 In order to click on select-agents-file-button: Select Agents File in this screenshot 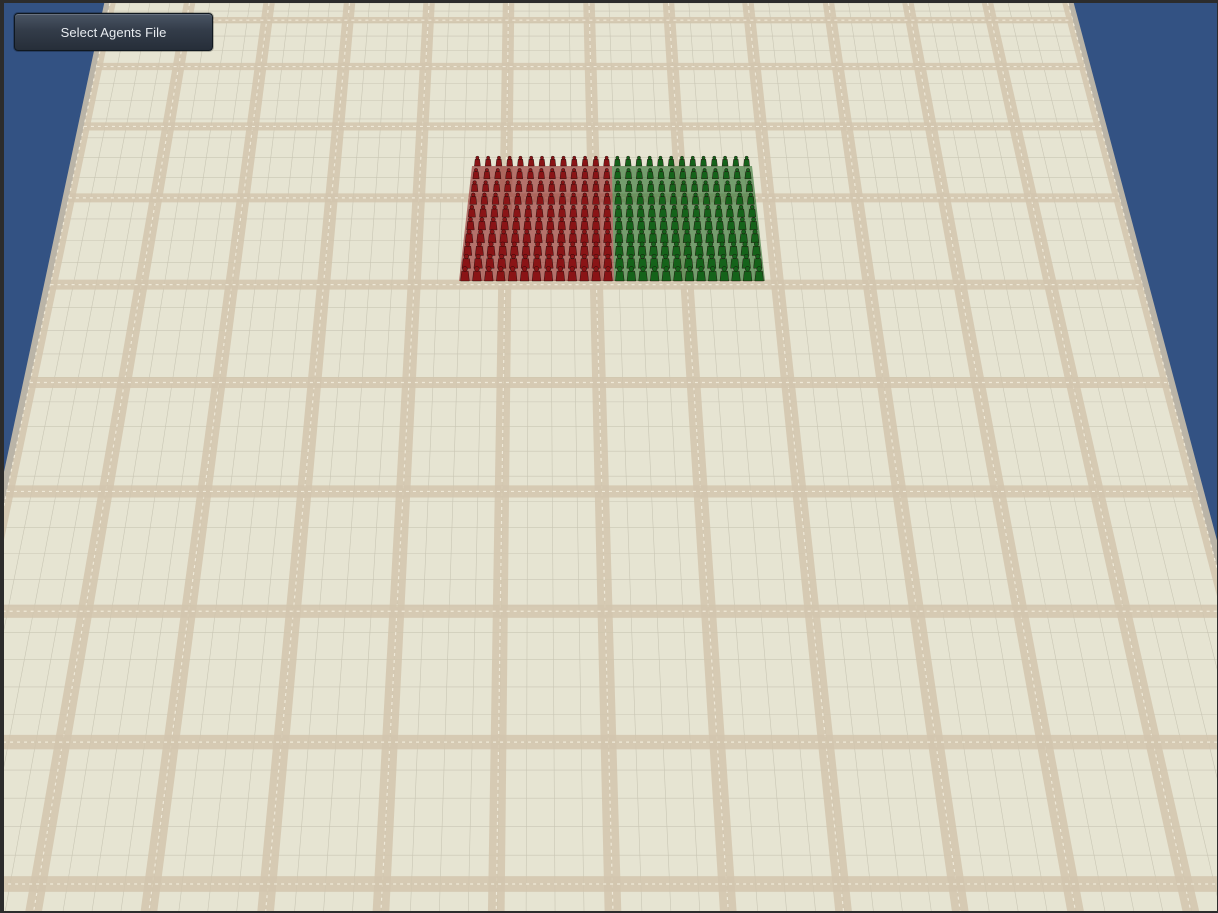, I will do `click(113, 32)`.